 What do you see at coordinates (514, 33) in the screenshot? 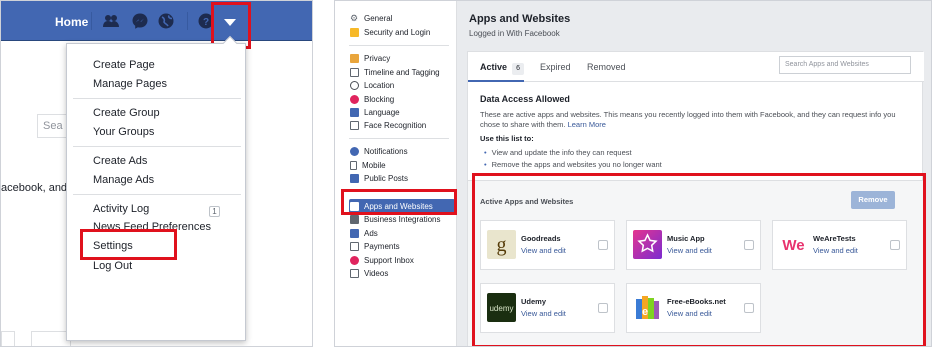
I see `page-subtitle: Logged in With Facebook` at bounding box center [514, 33].